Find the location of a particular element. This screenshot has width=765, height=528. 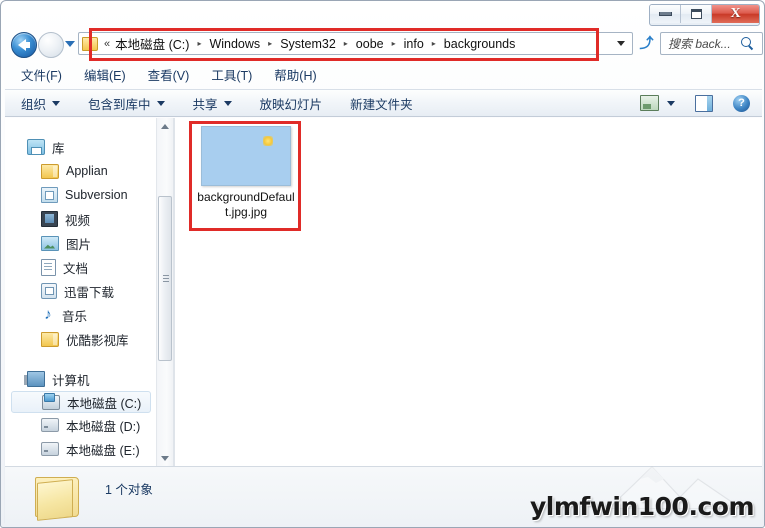

menu-bar: 文件(F) 编辑(E) 查看(V) 工具(T) 帮助(H) is located at coordinates (383, 74).